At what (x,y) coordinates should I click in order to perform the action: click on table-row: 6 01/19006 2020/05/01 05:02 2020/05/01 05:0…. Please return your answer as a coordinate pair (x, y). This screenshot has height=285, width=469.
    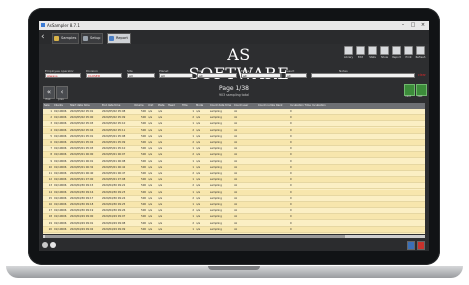
    Looking at the image, I should click on (234, 143).